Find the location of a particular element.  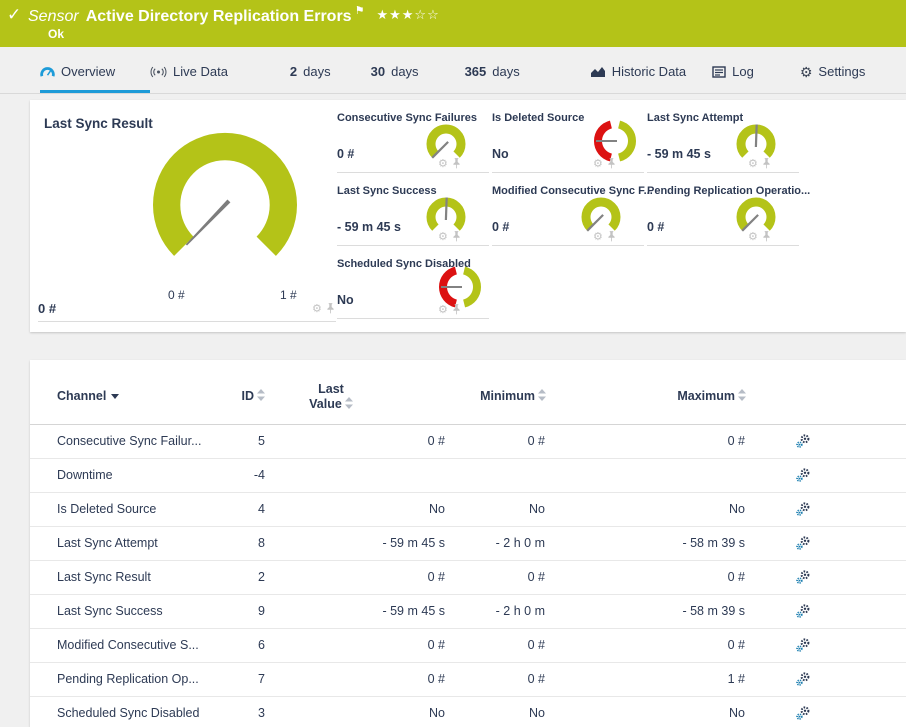

gauge-cell: Last Sync Success - 59 m 45 s ⚙ is located at coordinates (413, 214).